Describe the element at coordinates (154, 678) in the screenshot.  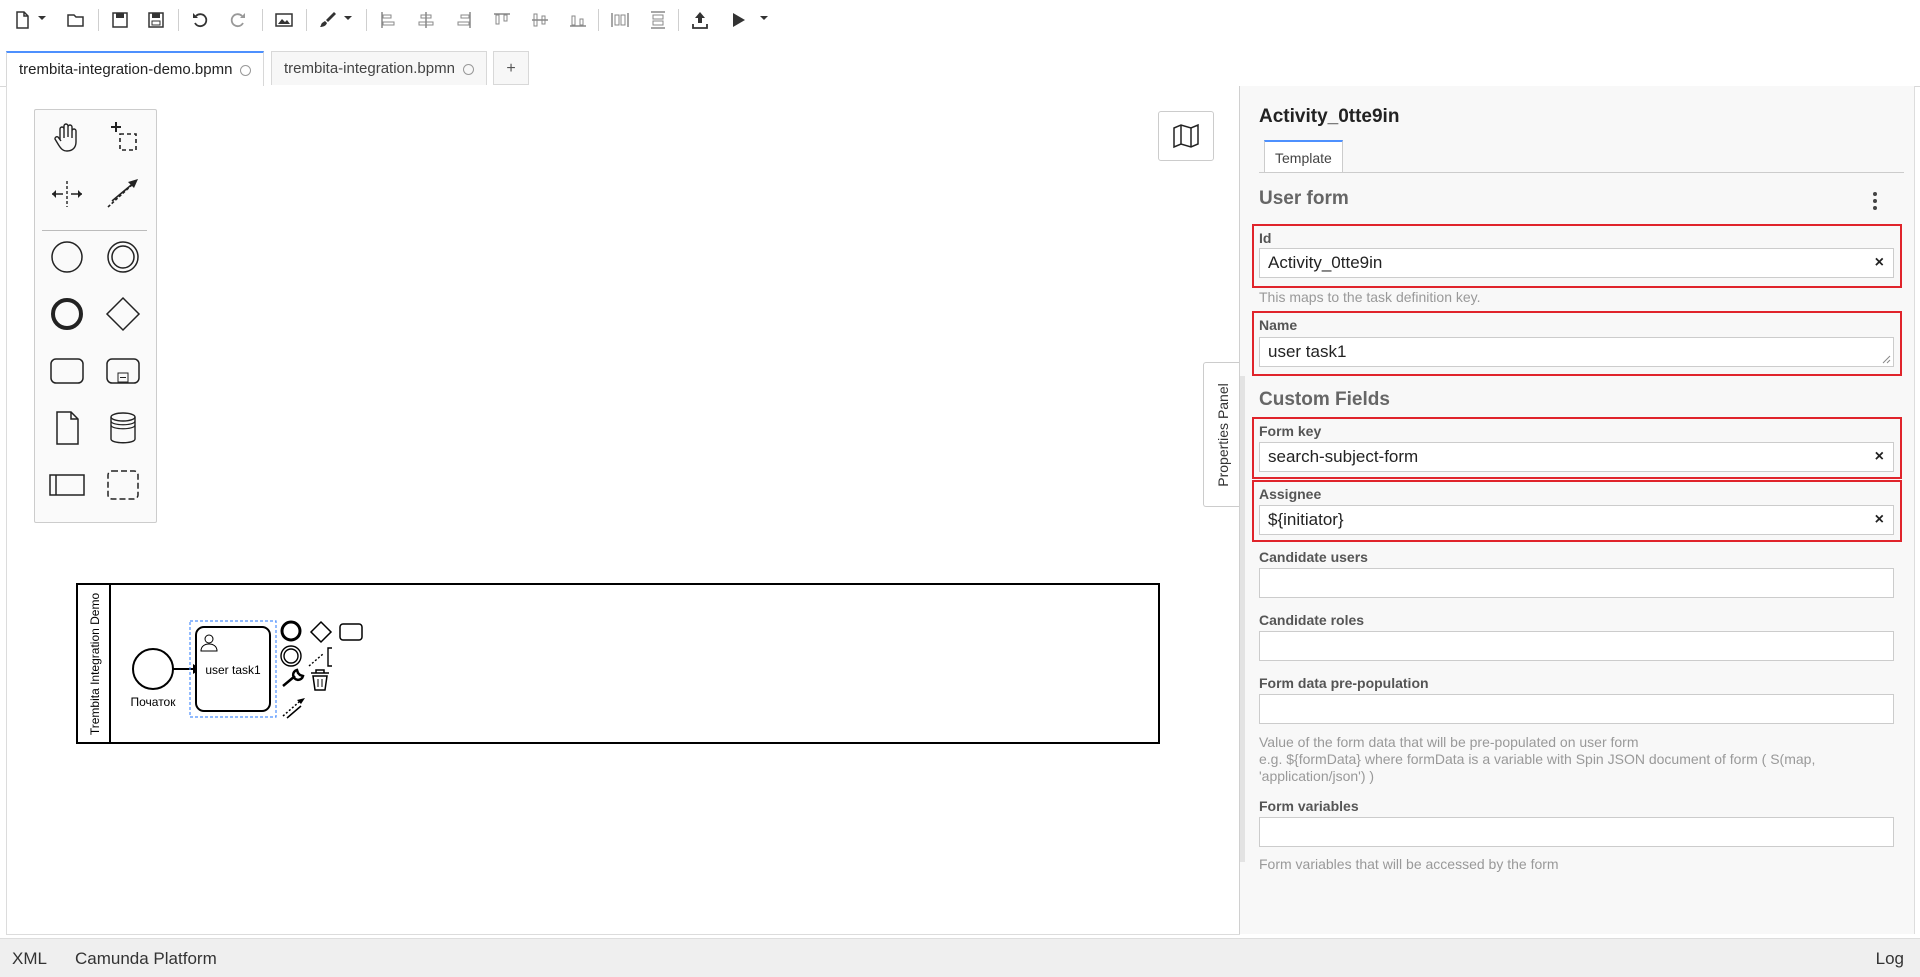
I see `start-event: Початок` at that location.